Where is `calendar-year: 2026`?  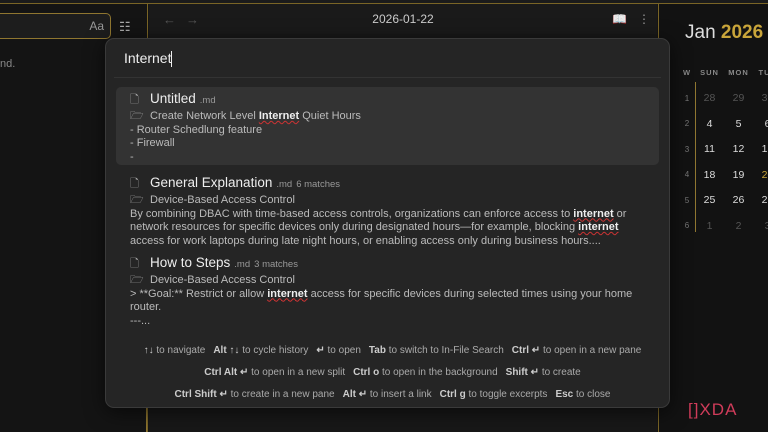
calendar-year: 2026 is located at coordinates (742, 32).